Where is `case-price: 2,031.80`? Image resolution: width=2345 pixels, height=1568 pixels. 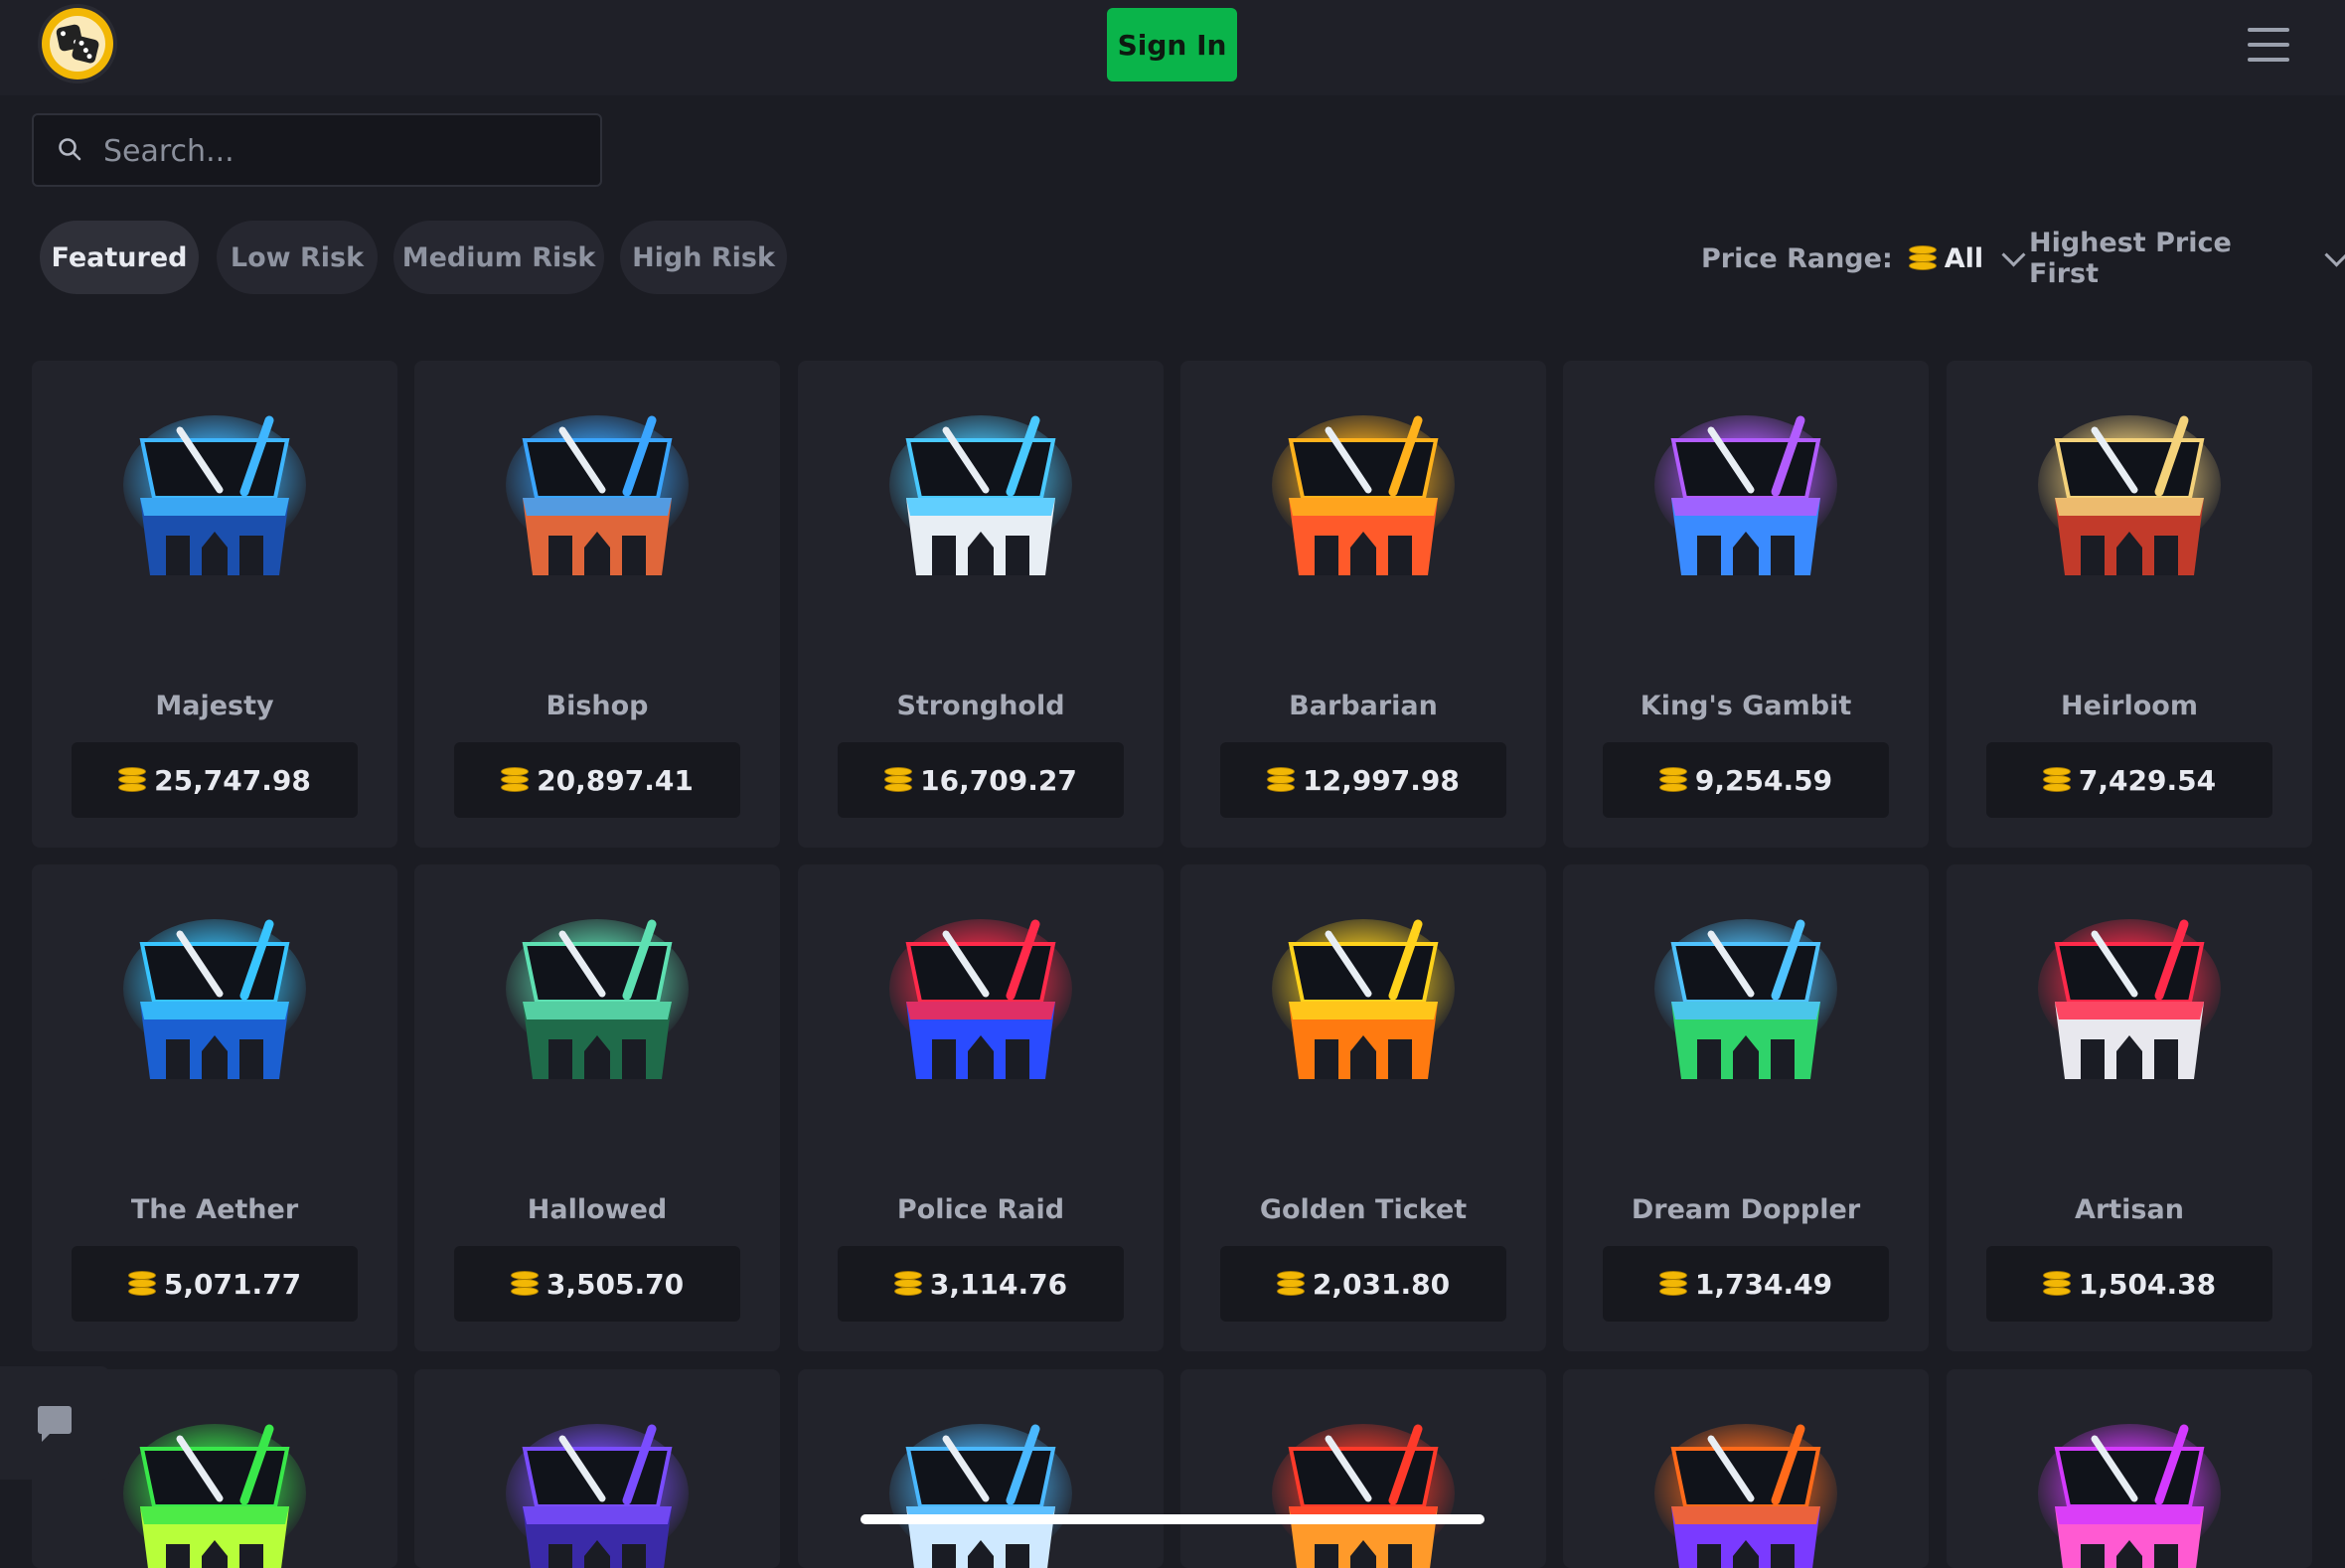 case-price: 2,031.80 is located at coordinates (1381, 1284).